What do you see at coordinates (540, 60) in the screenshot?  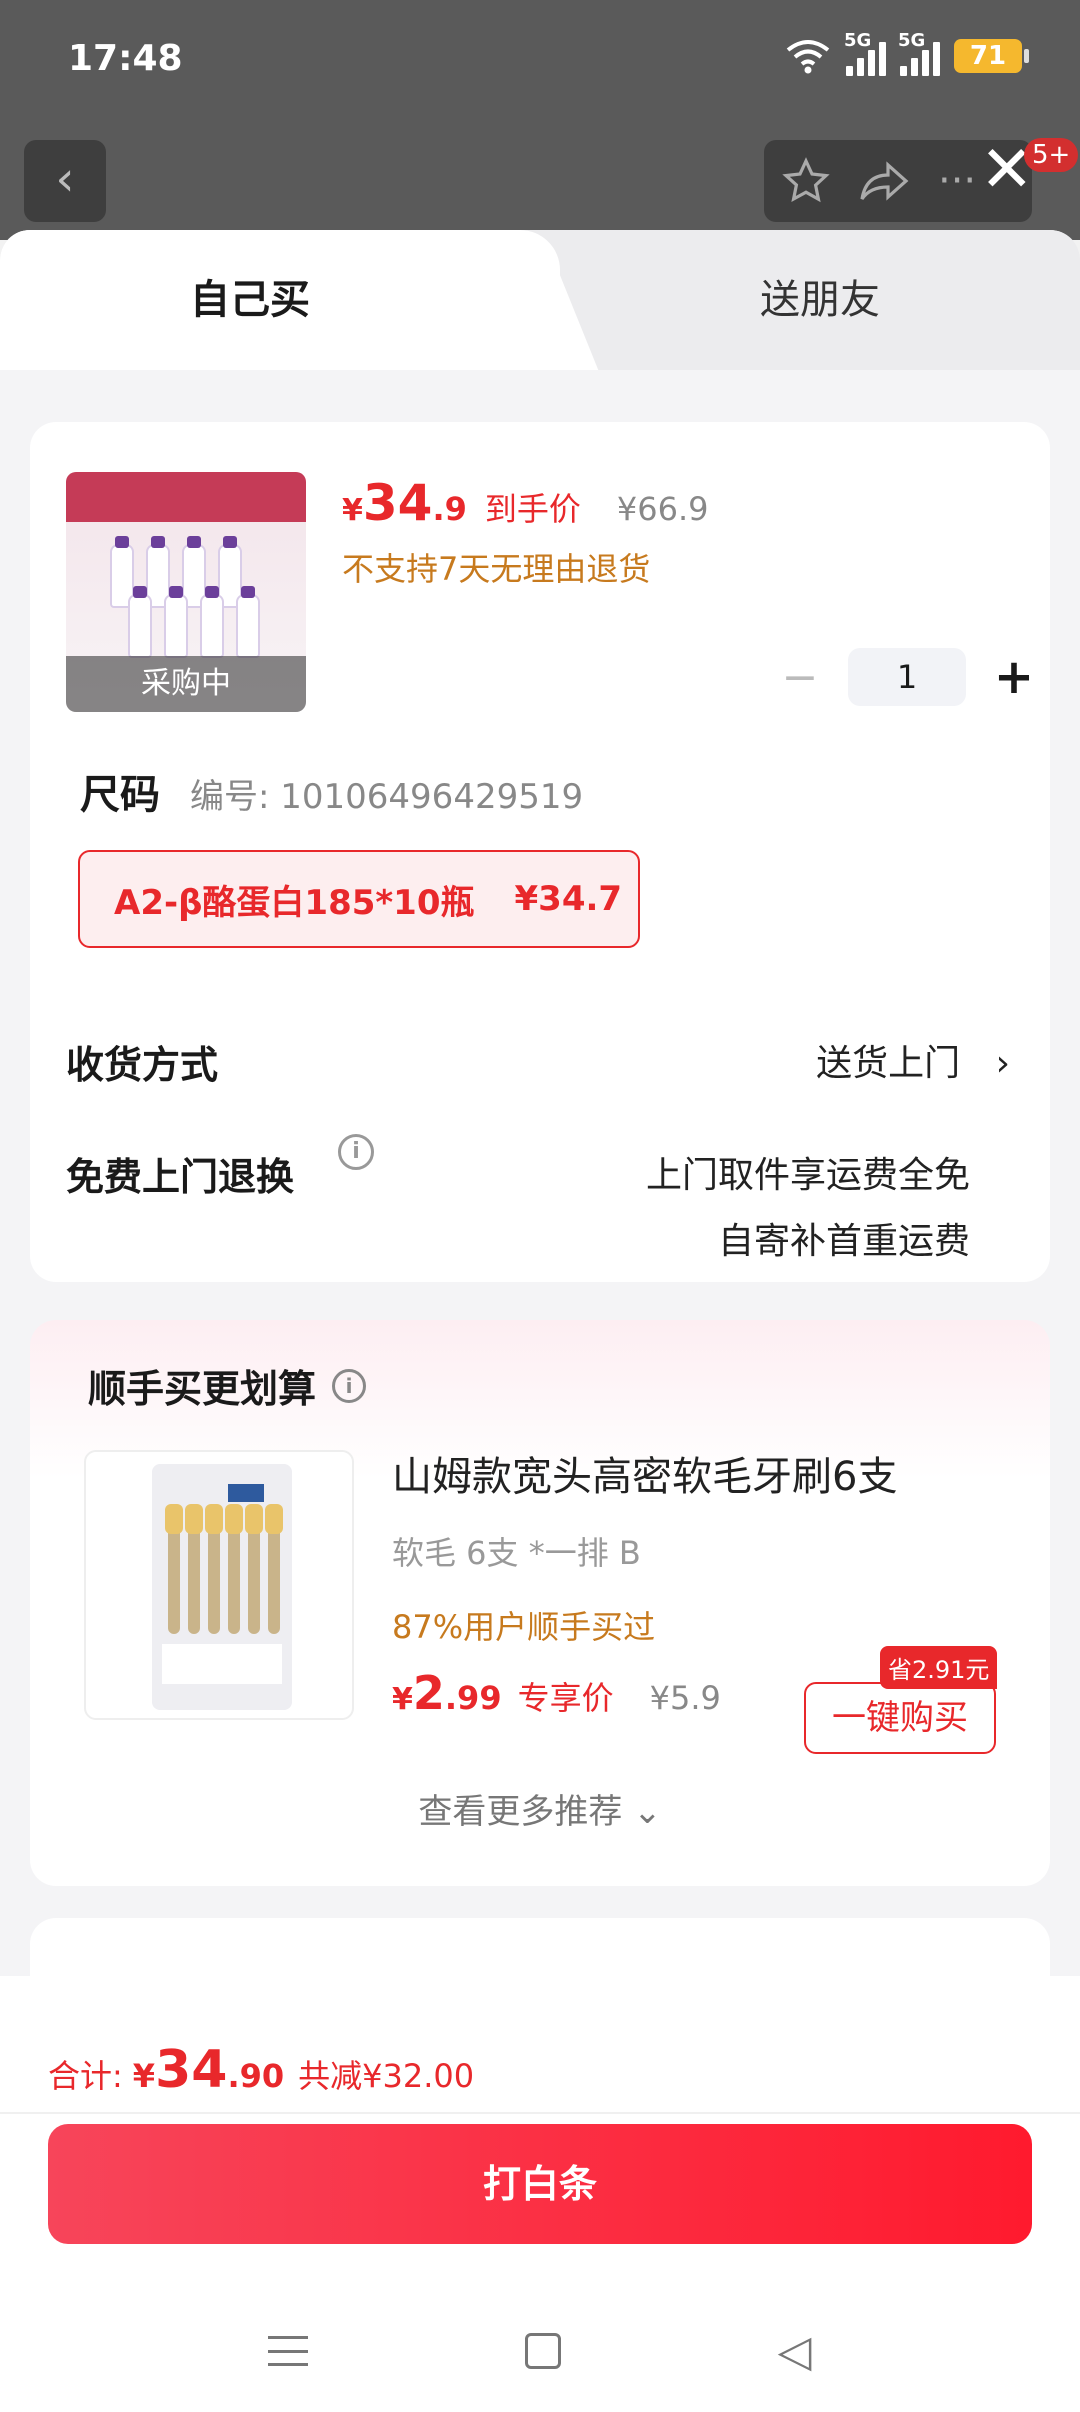 I see `status-bar: 17:48 5G 5G 71` at bounding box center [540, 60].